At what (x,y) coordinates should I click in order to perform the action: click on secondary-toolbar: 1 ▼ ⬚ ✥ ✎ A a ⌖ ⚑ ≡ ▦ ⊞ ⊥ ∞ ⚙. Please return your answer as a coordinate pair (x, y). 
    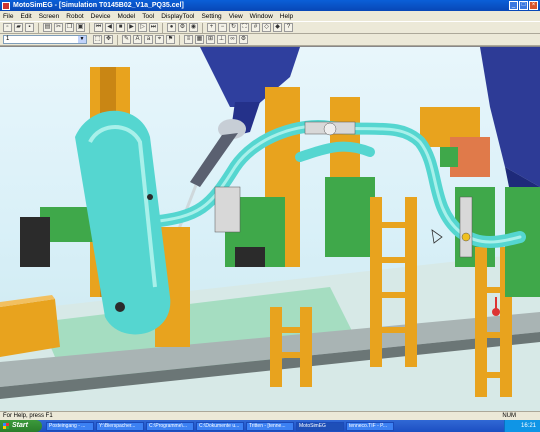
    Looking at the image, I should click on (270, 40).